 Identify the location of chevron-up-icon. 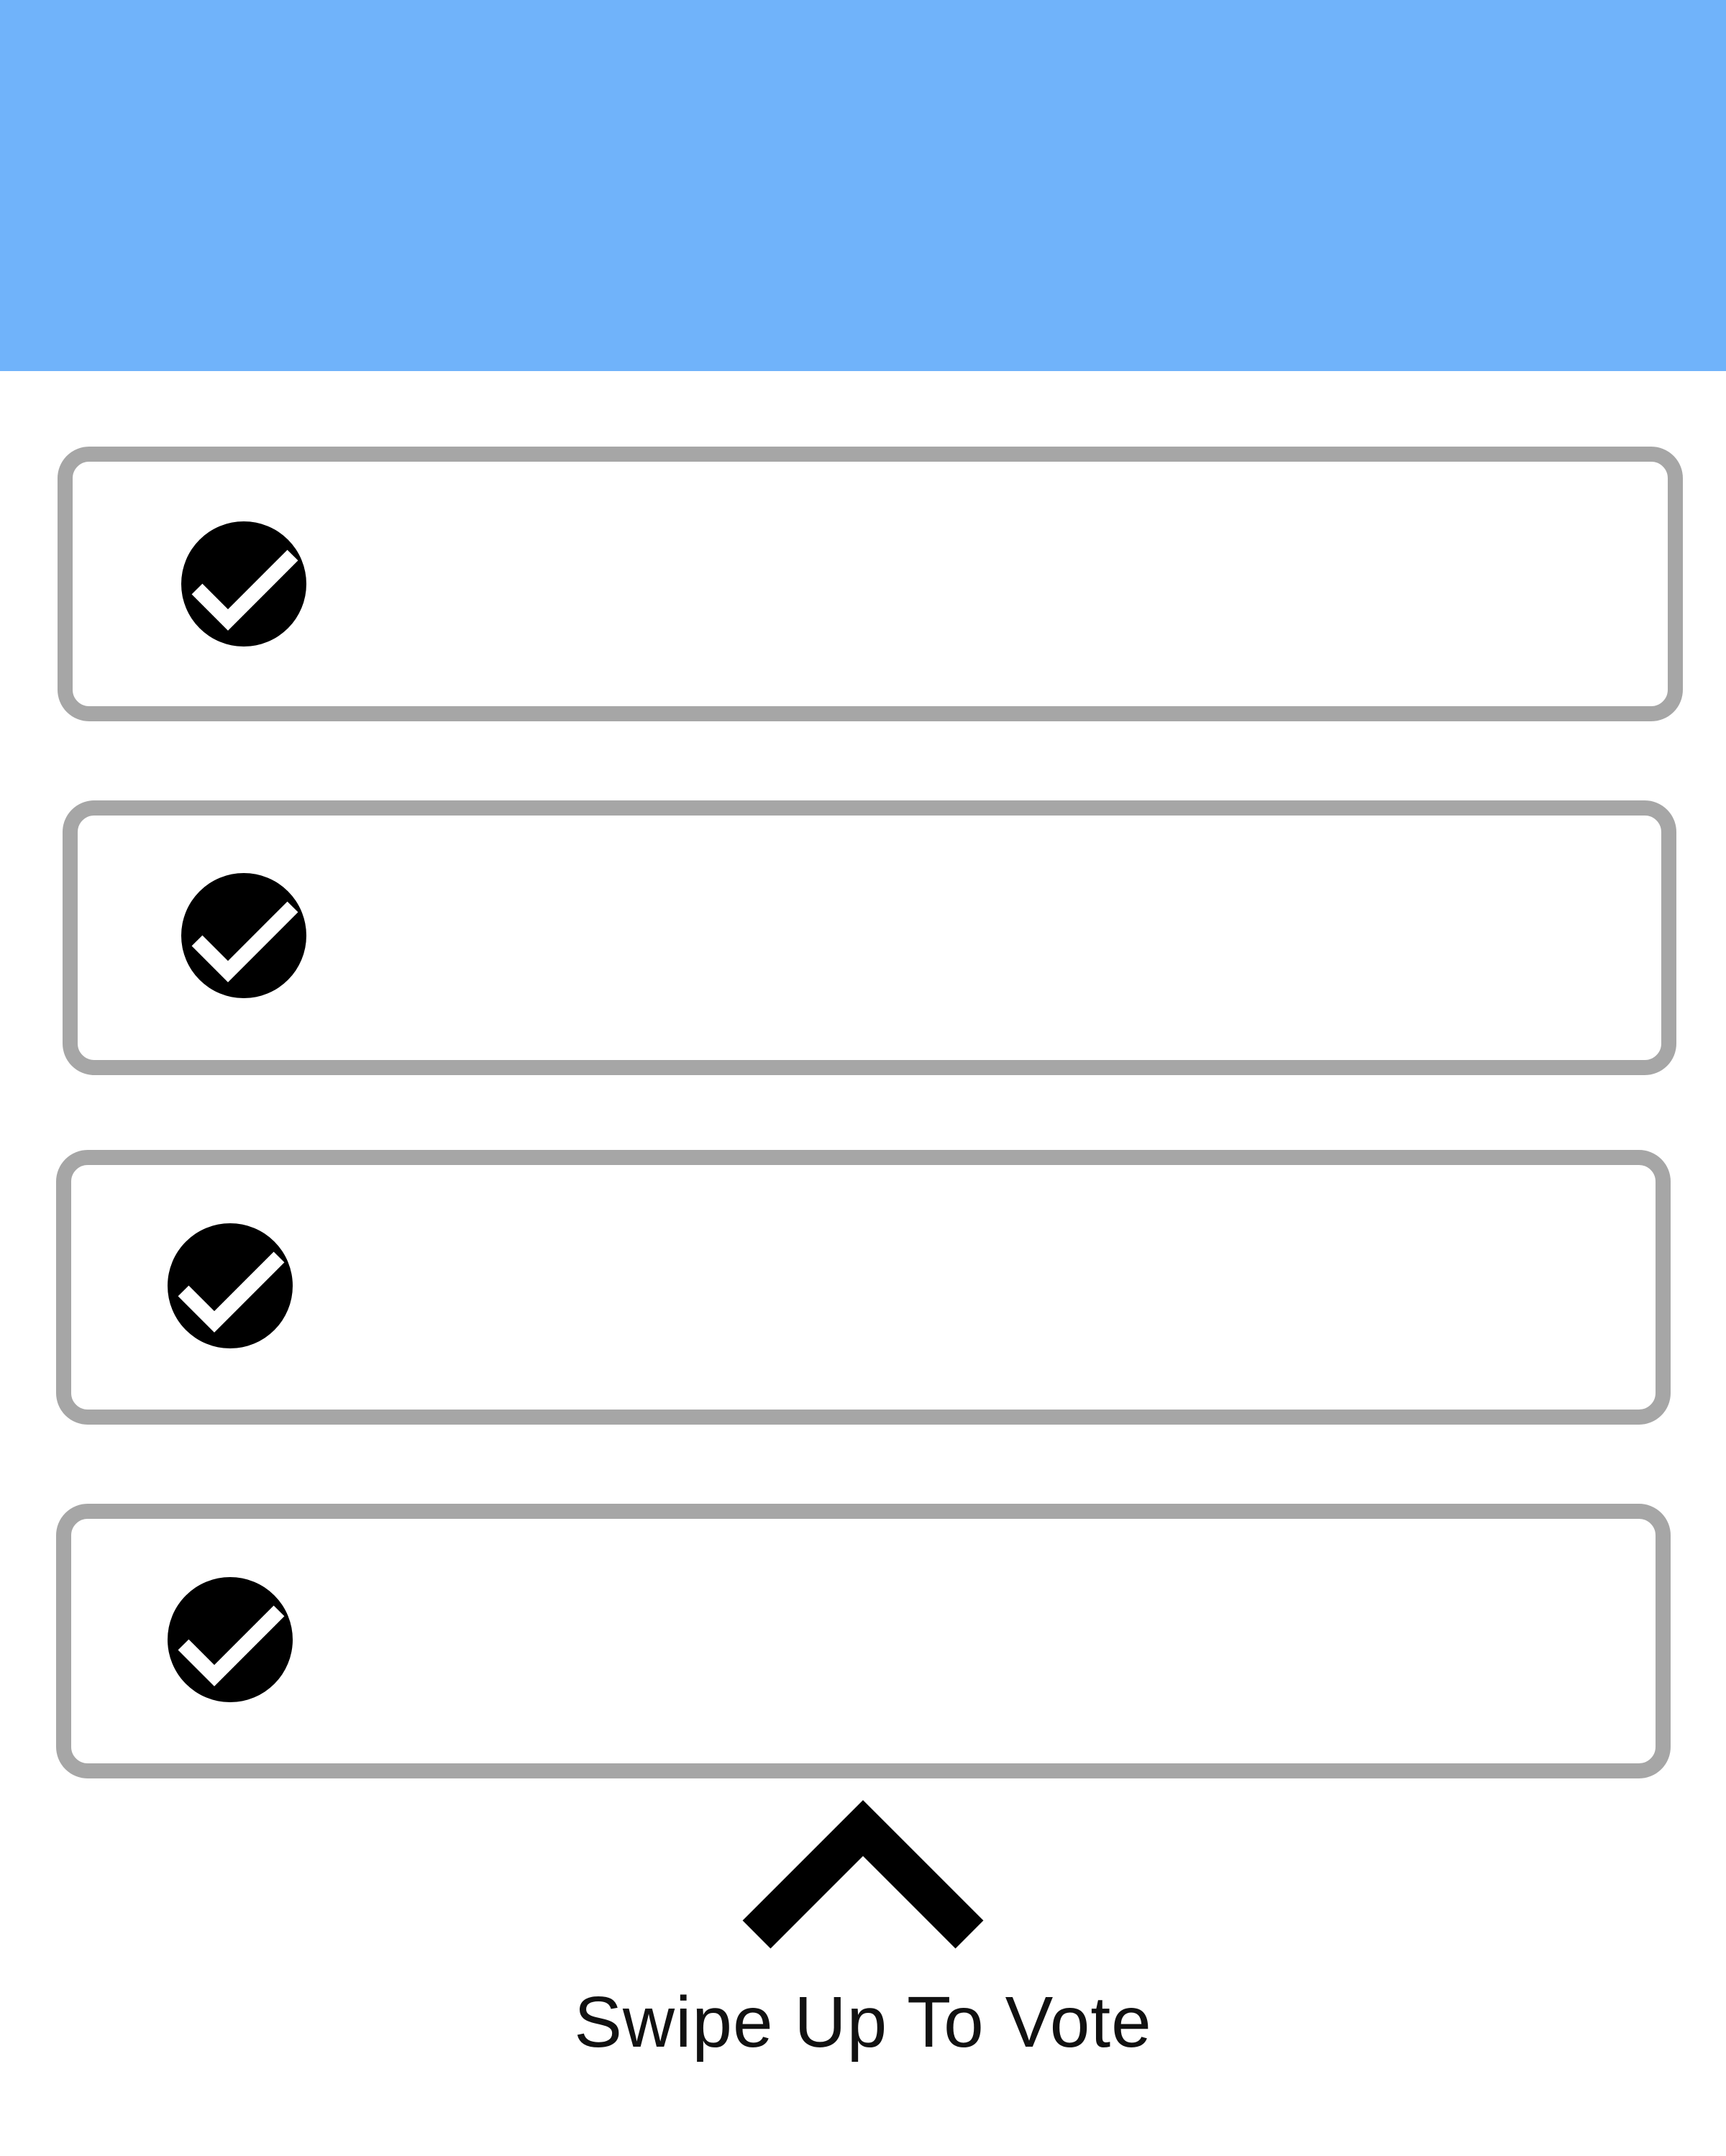
(863, 1874).